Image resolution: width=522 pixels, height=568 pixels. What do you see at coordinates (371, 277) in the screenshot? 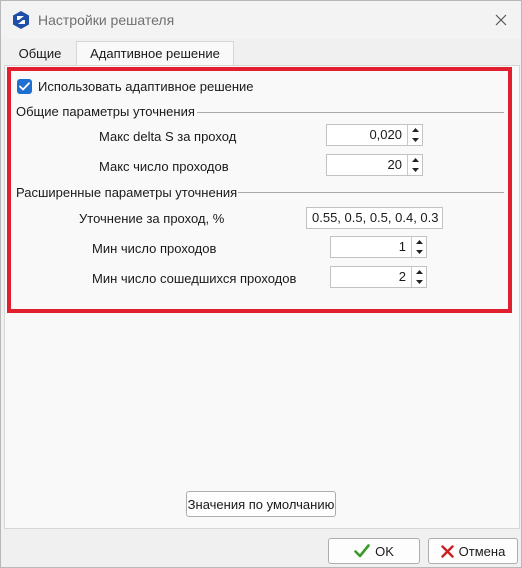
I see `min-converged-passes-value: 2` at bounding box center [371, 277].